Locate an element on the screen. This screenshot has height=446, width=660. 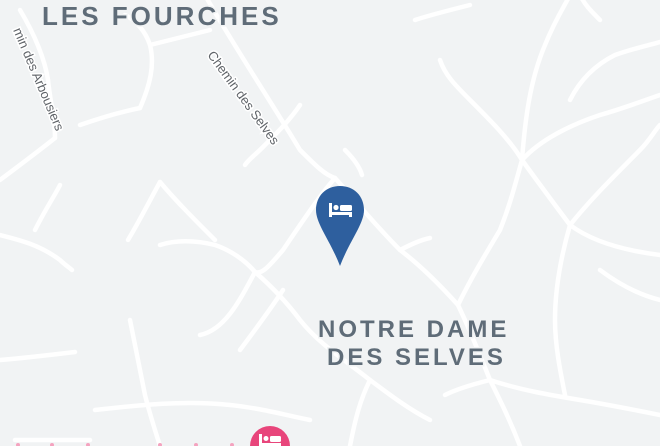
road-south-west is located at coordinates (145, 381).